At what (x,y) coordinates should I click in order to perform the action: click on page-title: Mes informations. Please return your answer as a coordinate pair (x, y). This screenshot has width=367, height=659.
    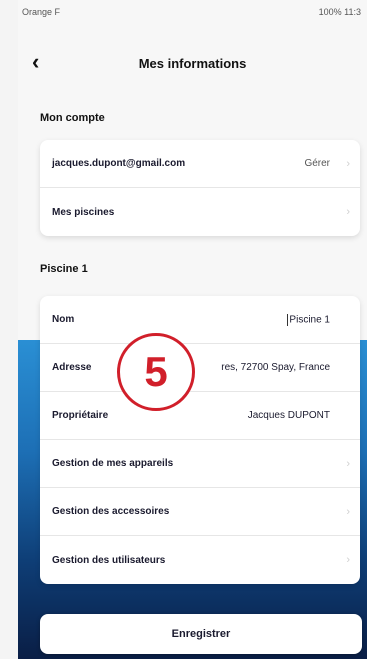
    Looking at the image, I should click on (192, 63).